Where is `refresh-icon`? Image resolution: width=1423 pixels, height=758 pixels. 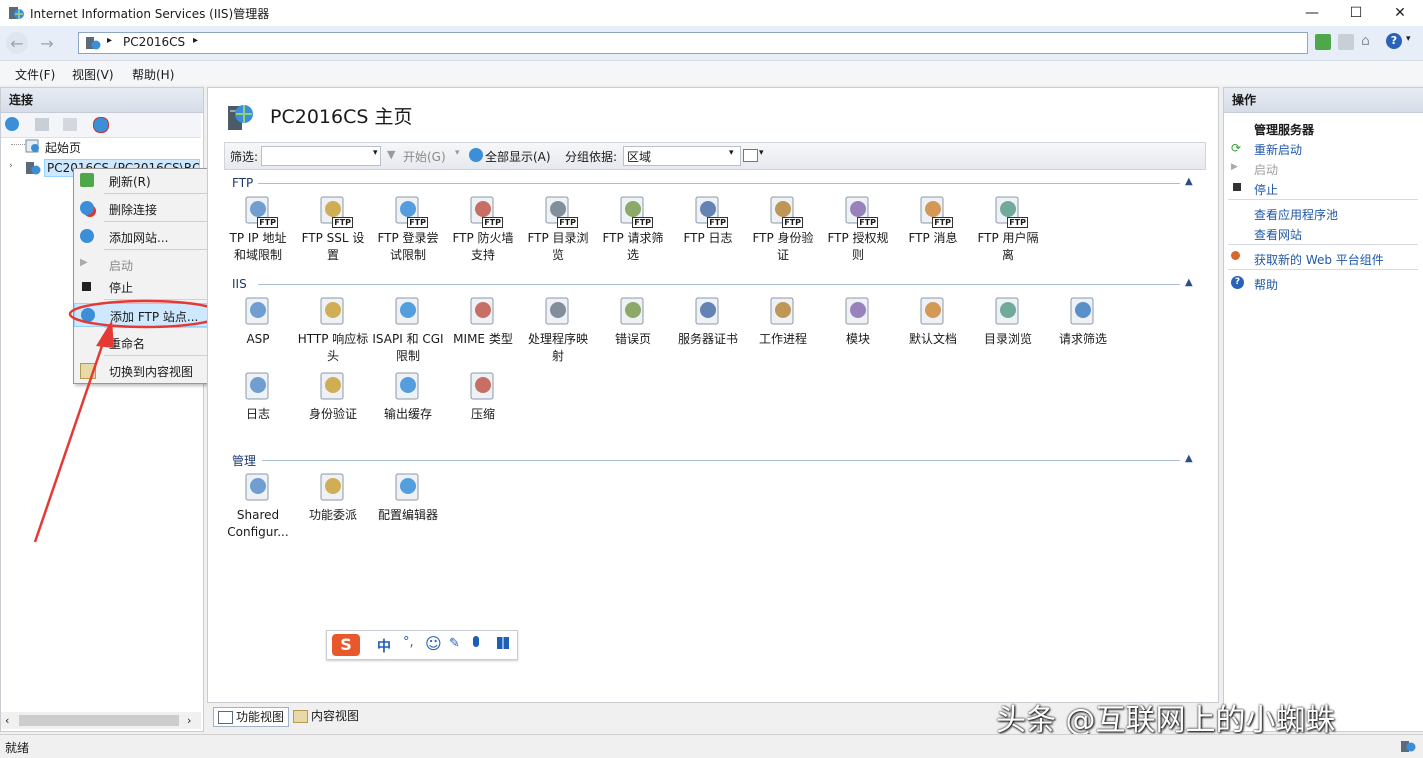 refresh-icon is located at coordinates (1323, 42).